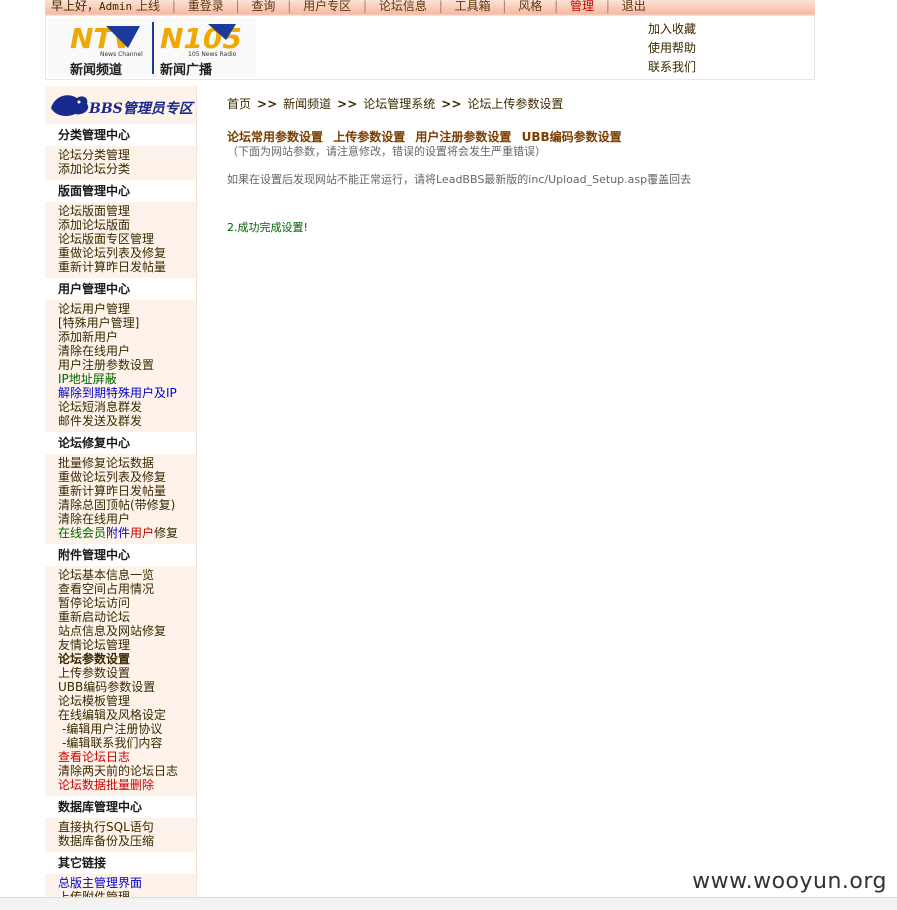 The width and height of the screenshot is (897, 910). What do you see at coordinates (582, 6) in the screenshot?
I see `nav-admin: 管理` at bounding box center [582, 6].